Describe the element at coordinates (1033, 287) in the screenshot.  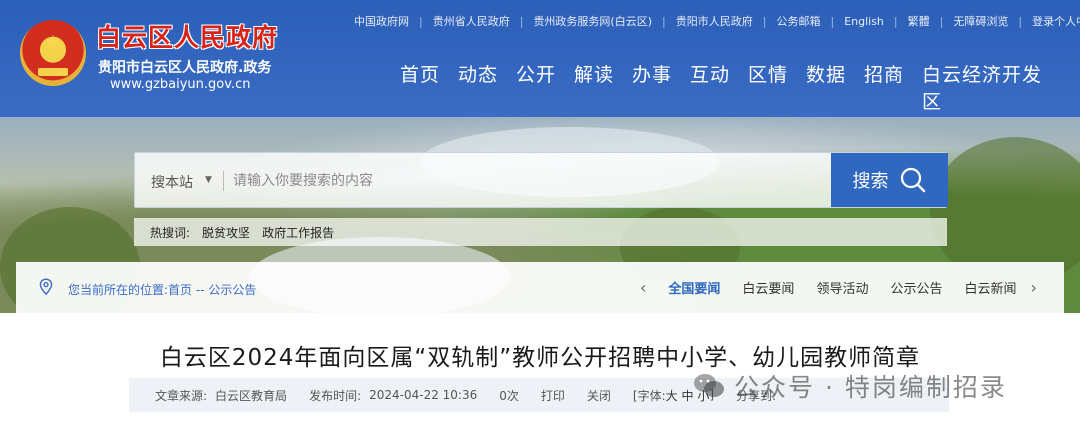
I see `chevron-right-icon: ›` at that location.